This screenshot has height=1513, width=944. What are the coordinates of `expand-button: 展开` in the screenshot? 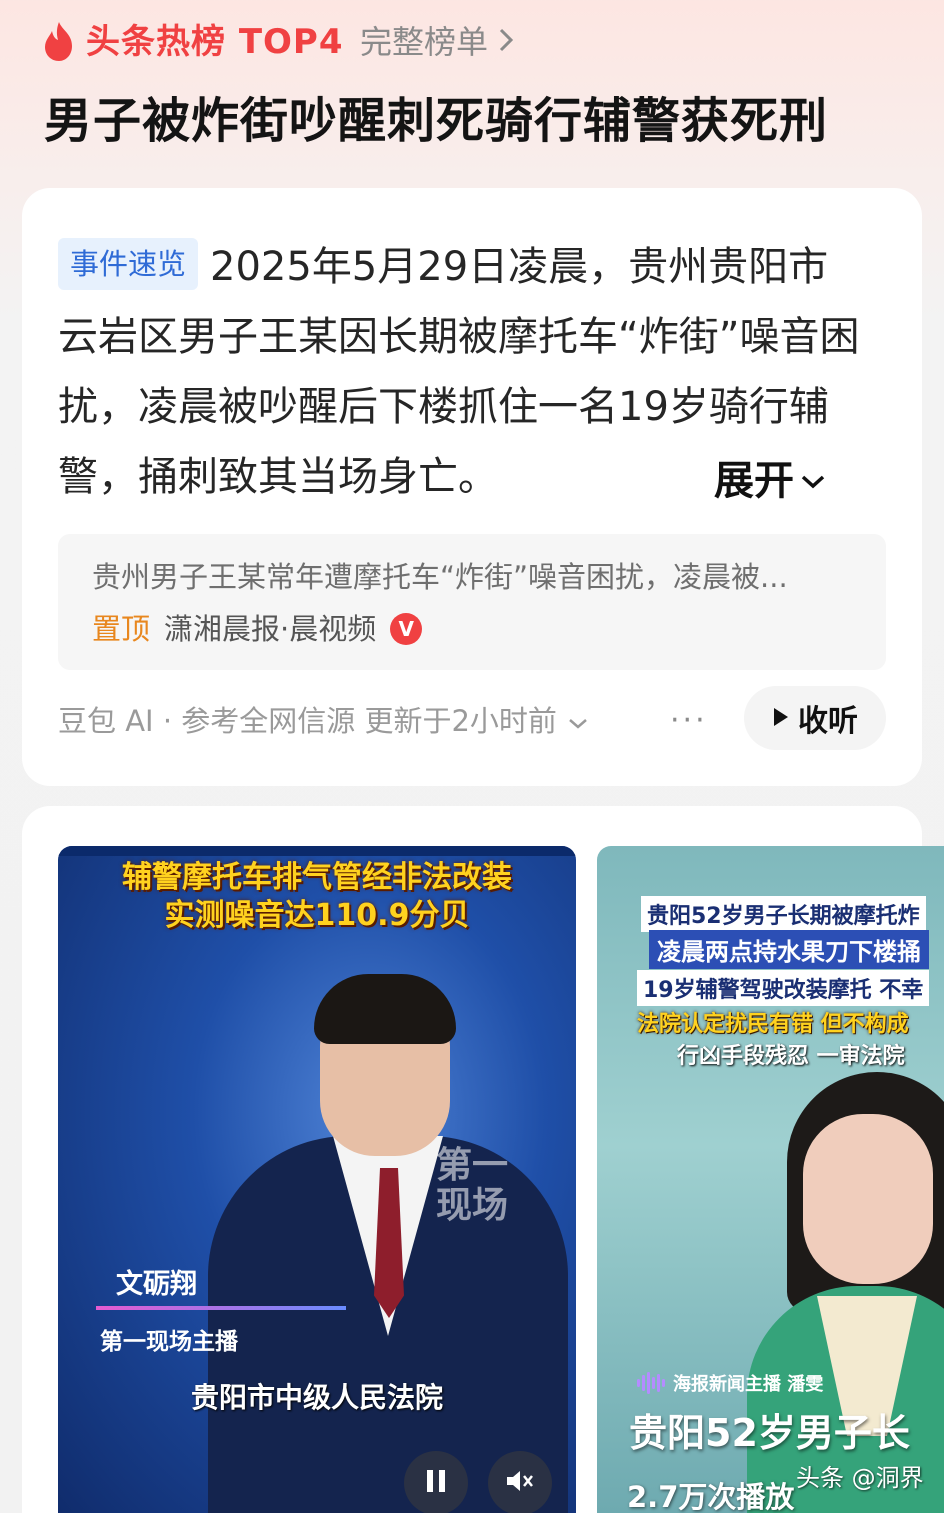 It's located at (747, 477).